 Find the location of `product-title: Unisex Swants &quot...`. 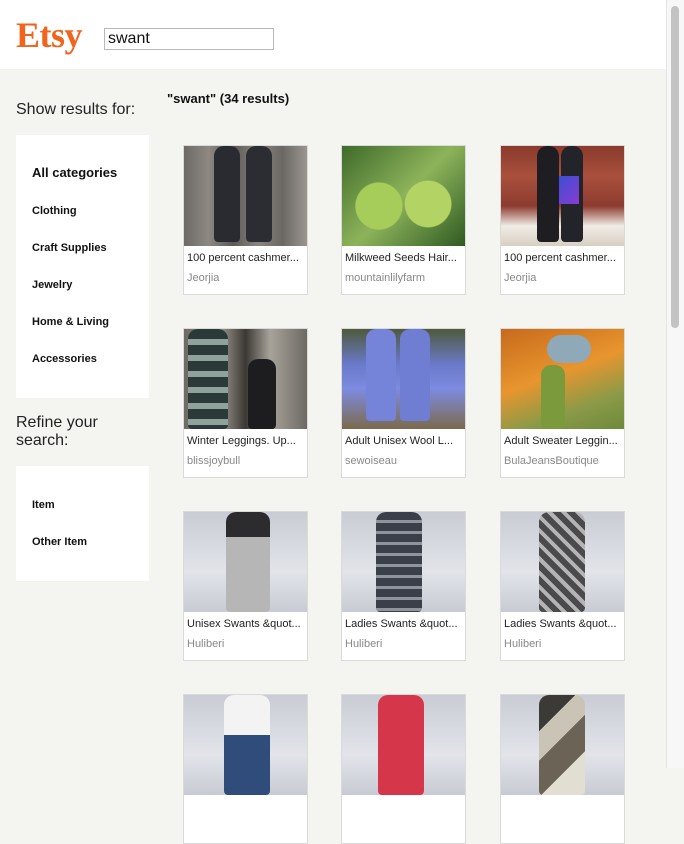

product-title: Unisex Swants &quot... is located at coordinates (246, 624).